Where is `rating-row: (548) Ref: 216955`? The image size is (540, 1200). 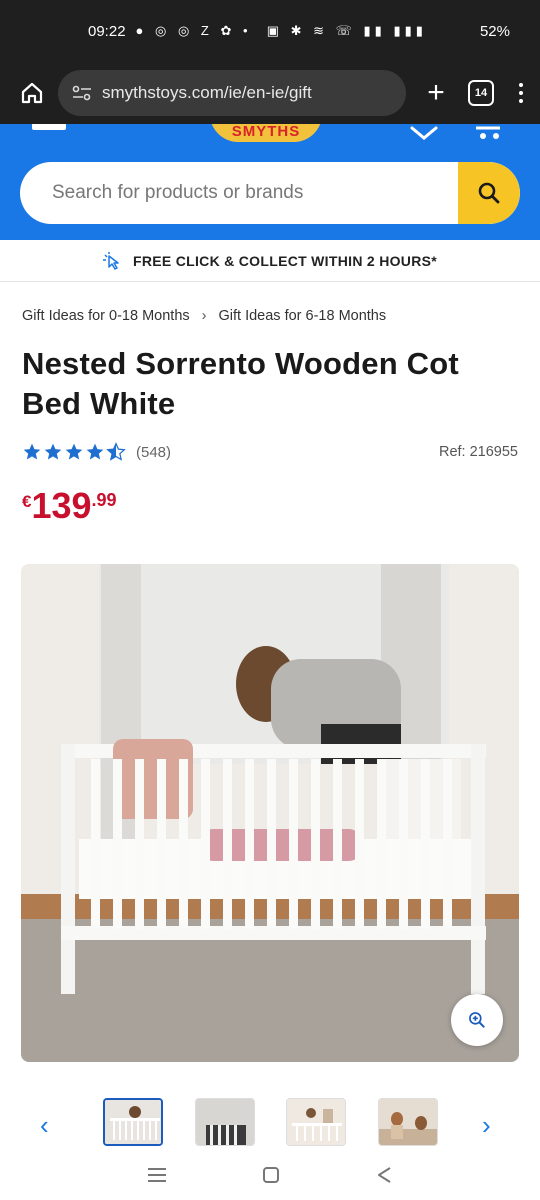 rating-row: (548) Ref: 216955 is located at coordinates (270, 443).